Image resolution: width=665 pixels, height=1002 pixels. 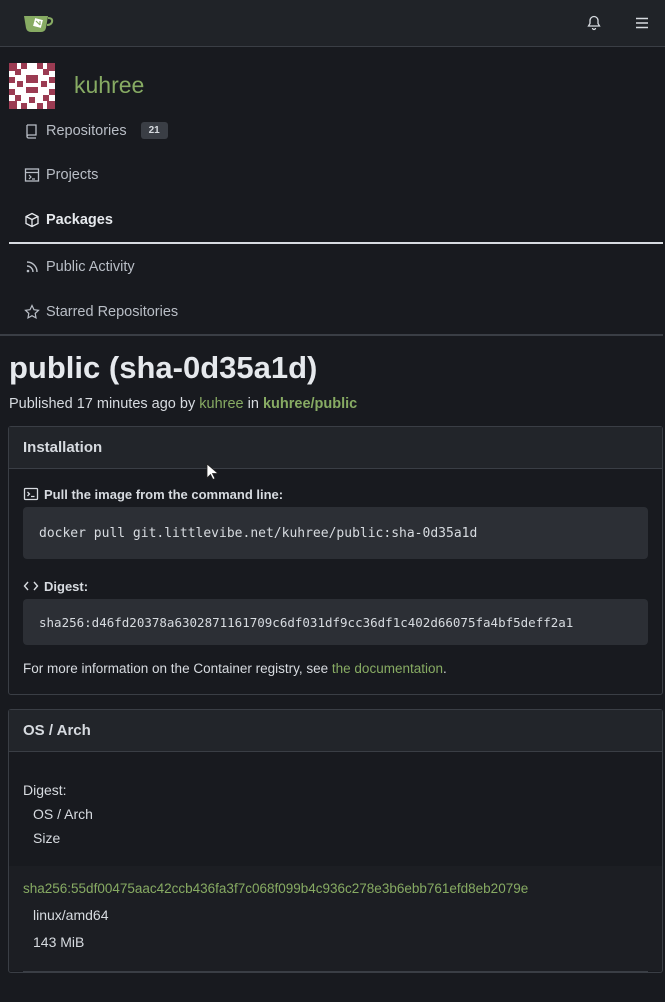 I want to click on published-time: 17 minutes ago, so click(x=126, y=404).